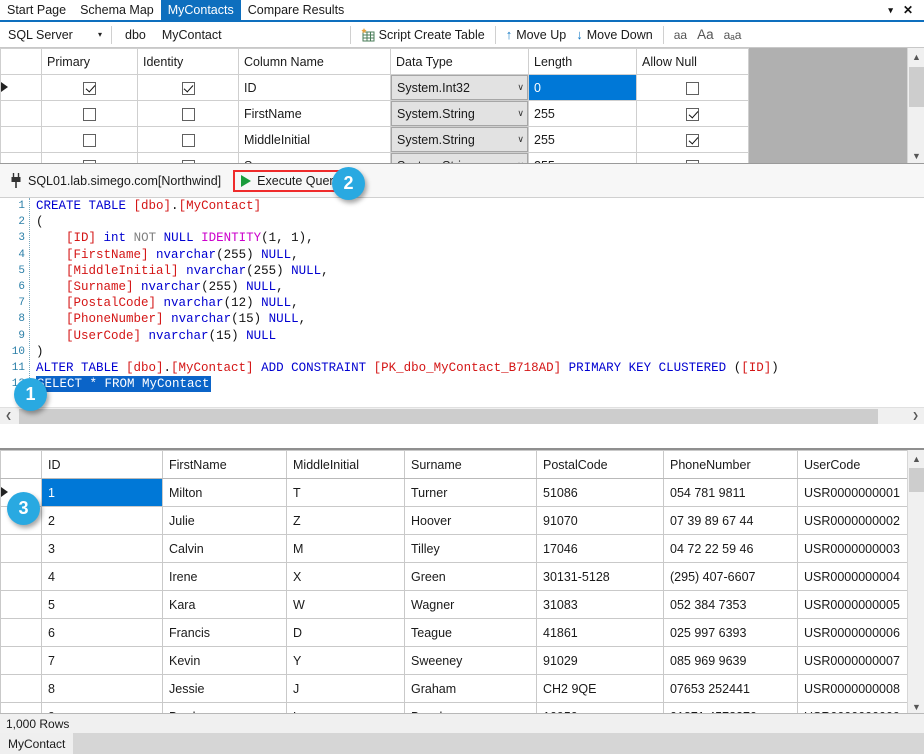 The width and height of the screenshot is (924, 754). Describe the element at coordinates (314, 61) in the screenshot. I see `header-column-name: Column Name` at that location.